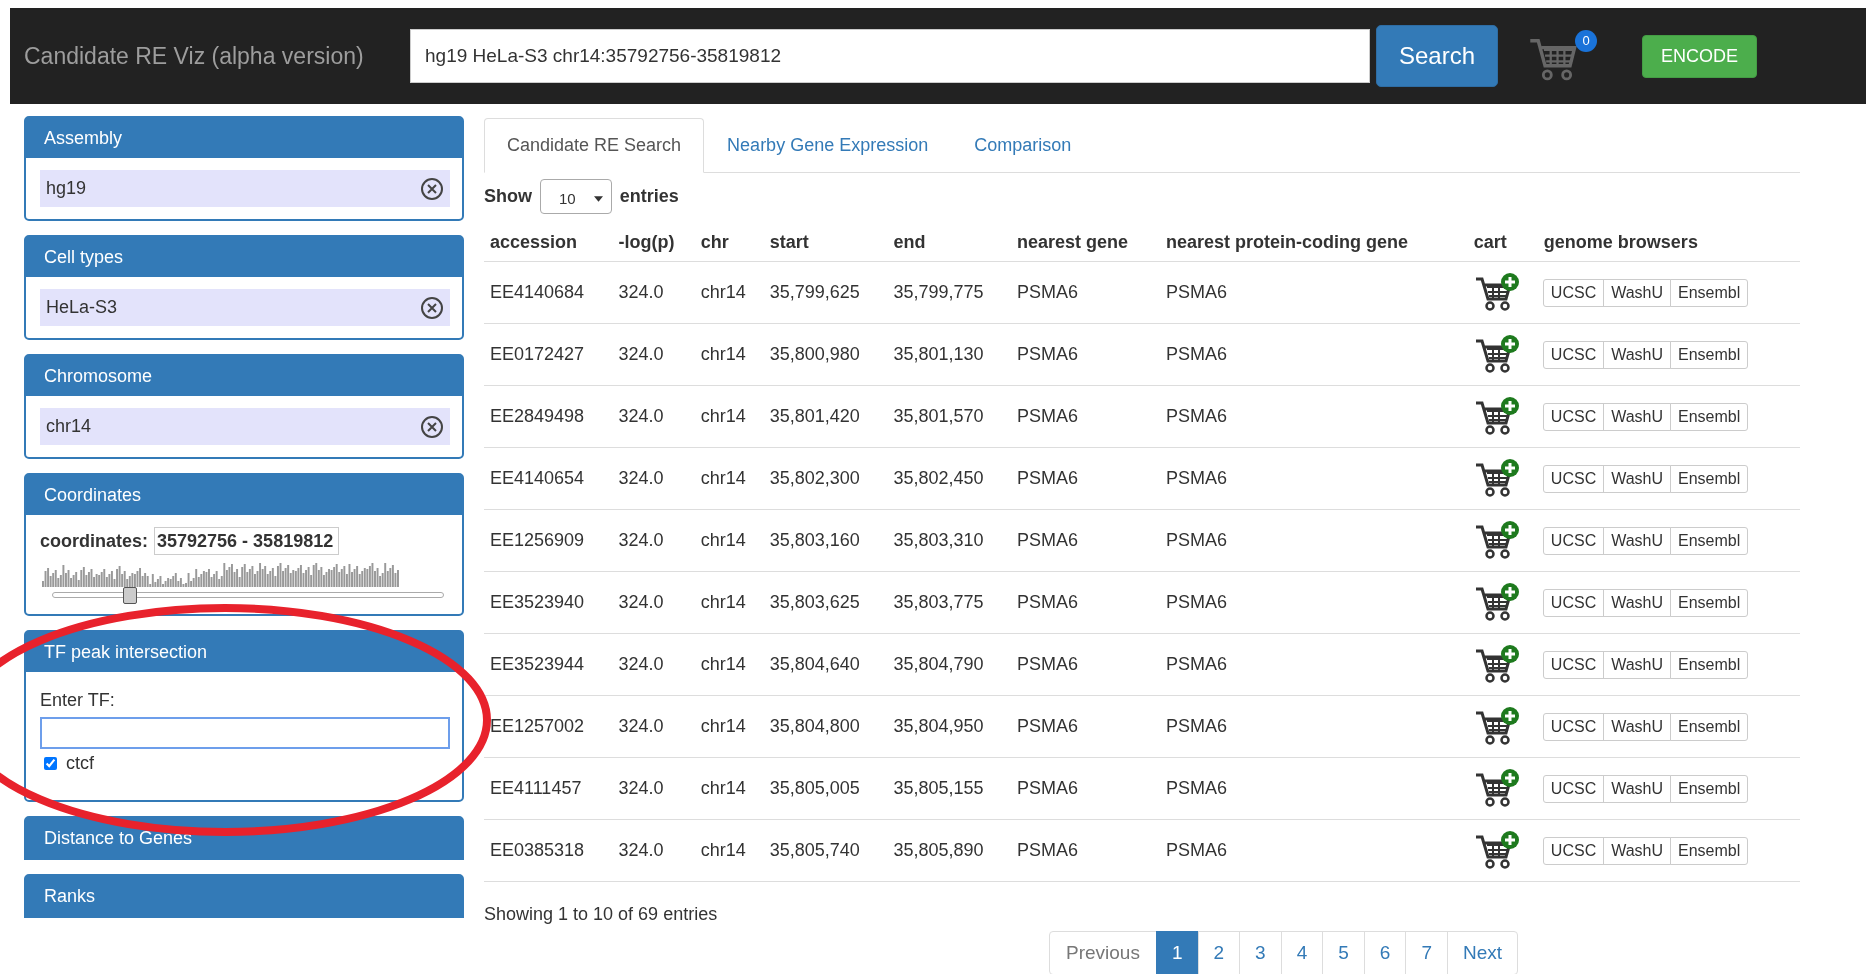 This screenshot has width=1866, height=974. What do you see at coordinates (247, 541) in the screenshot?
I see `coordinates-field: 35792756 - 35819812` at bounding box center [247, 541].